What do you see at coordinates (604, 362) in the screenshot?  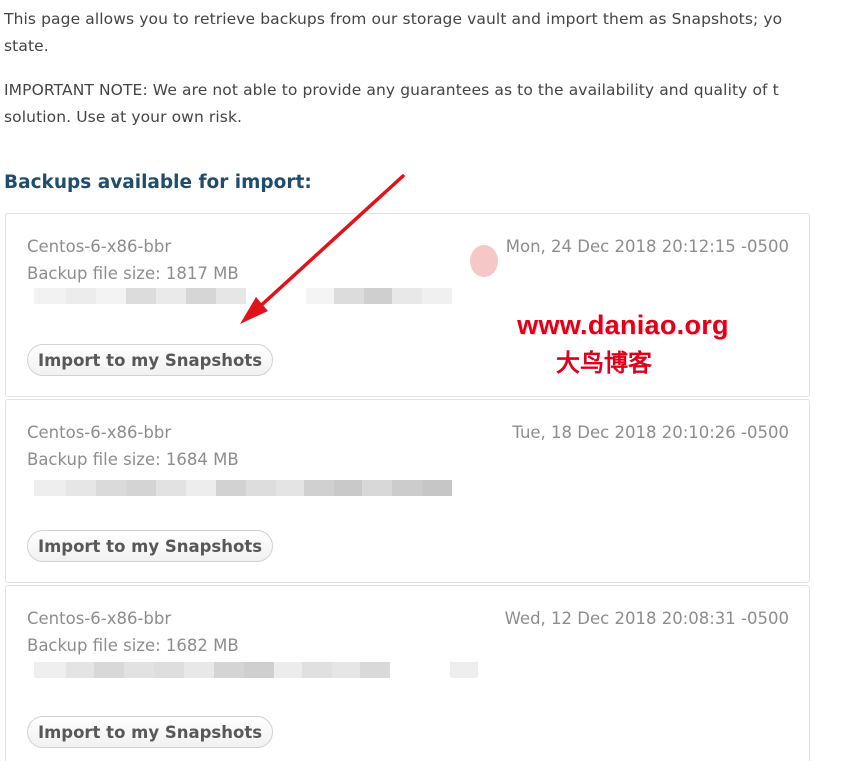 I see `watermark-cn: 大鸟博客` at bounding box center [604, 362].